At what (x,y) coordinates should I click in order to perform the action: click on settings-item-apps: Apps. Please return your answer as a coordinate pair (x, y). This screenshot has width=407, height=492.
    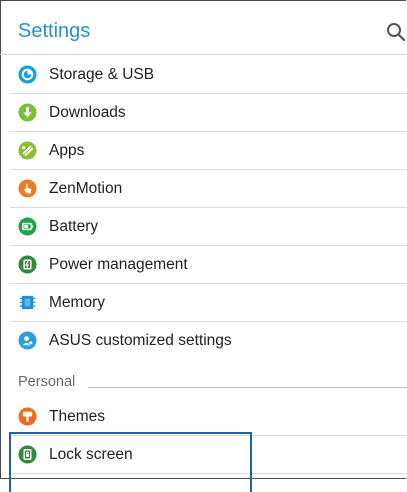
    Looking at the image, I should click on (203, 151).